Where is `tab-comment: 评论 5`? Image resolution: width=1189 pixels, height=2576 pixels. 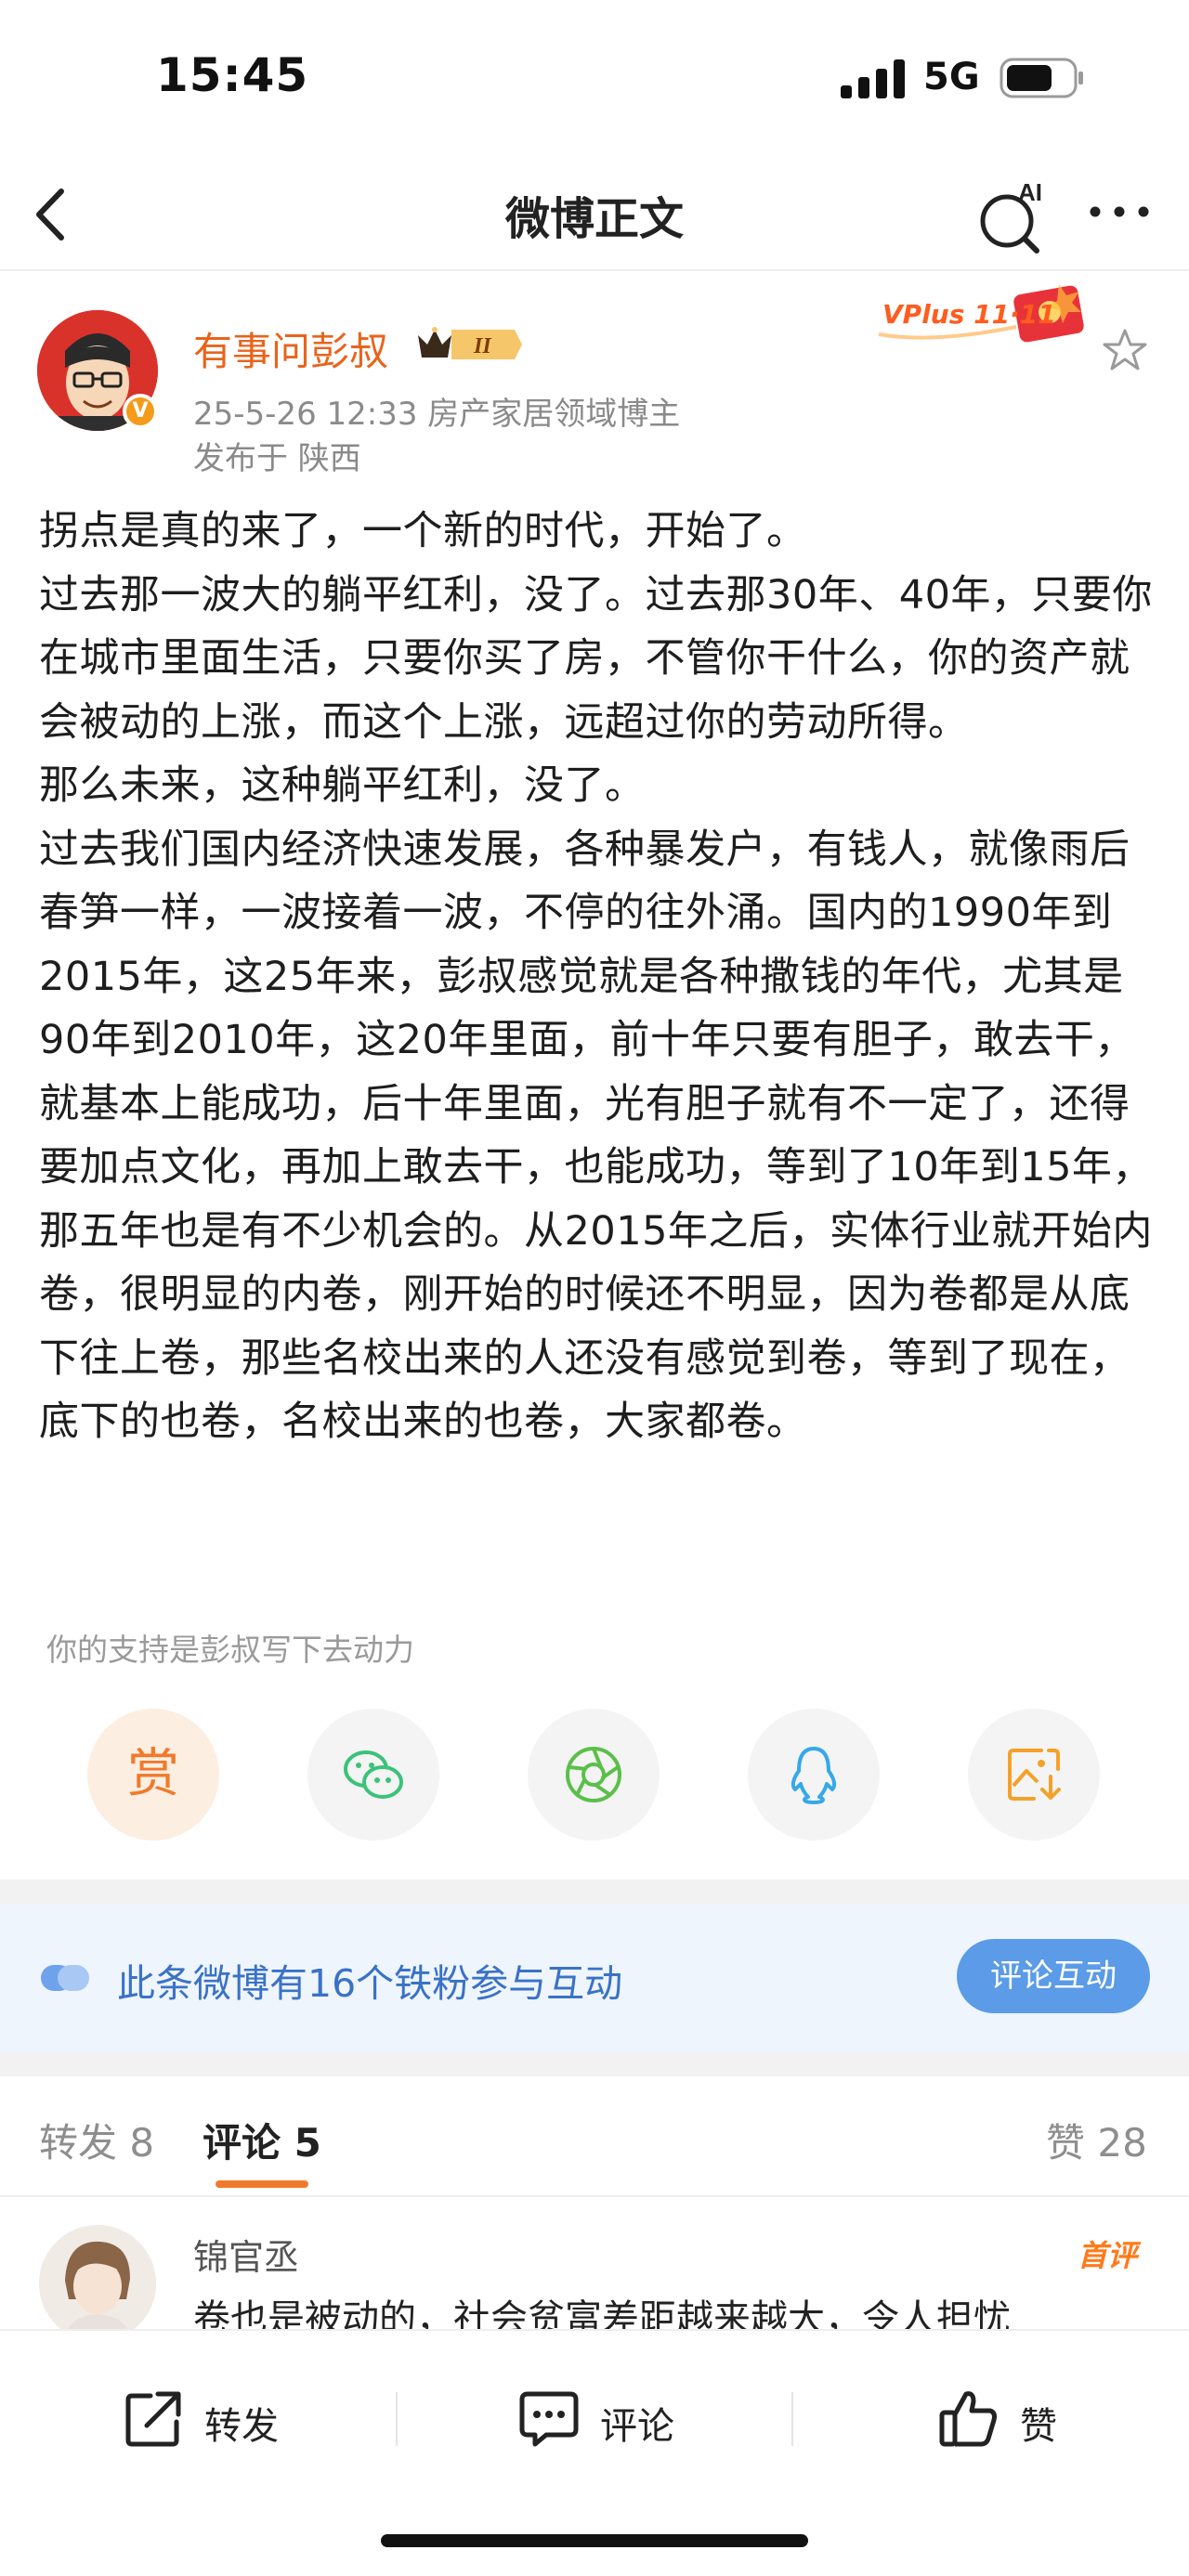 tab-comment: 评论 5 is located at coordinates (262, 2140).